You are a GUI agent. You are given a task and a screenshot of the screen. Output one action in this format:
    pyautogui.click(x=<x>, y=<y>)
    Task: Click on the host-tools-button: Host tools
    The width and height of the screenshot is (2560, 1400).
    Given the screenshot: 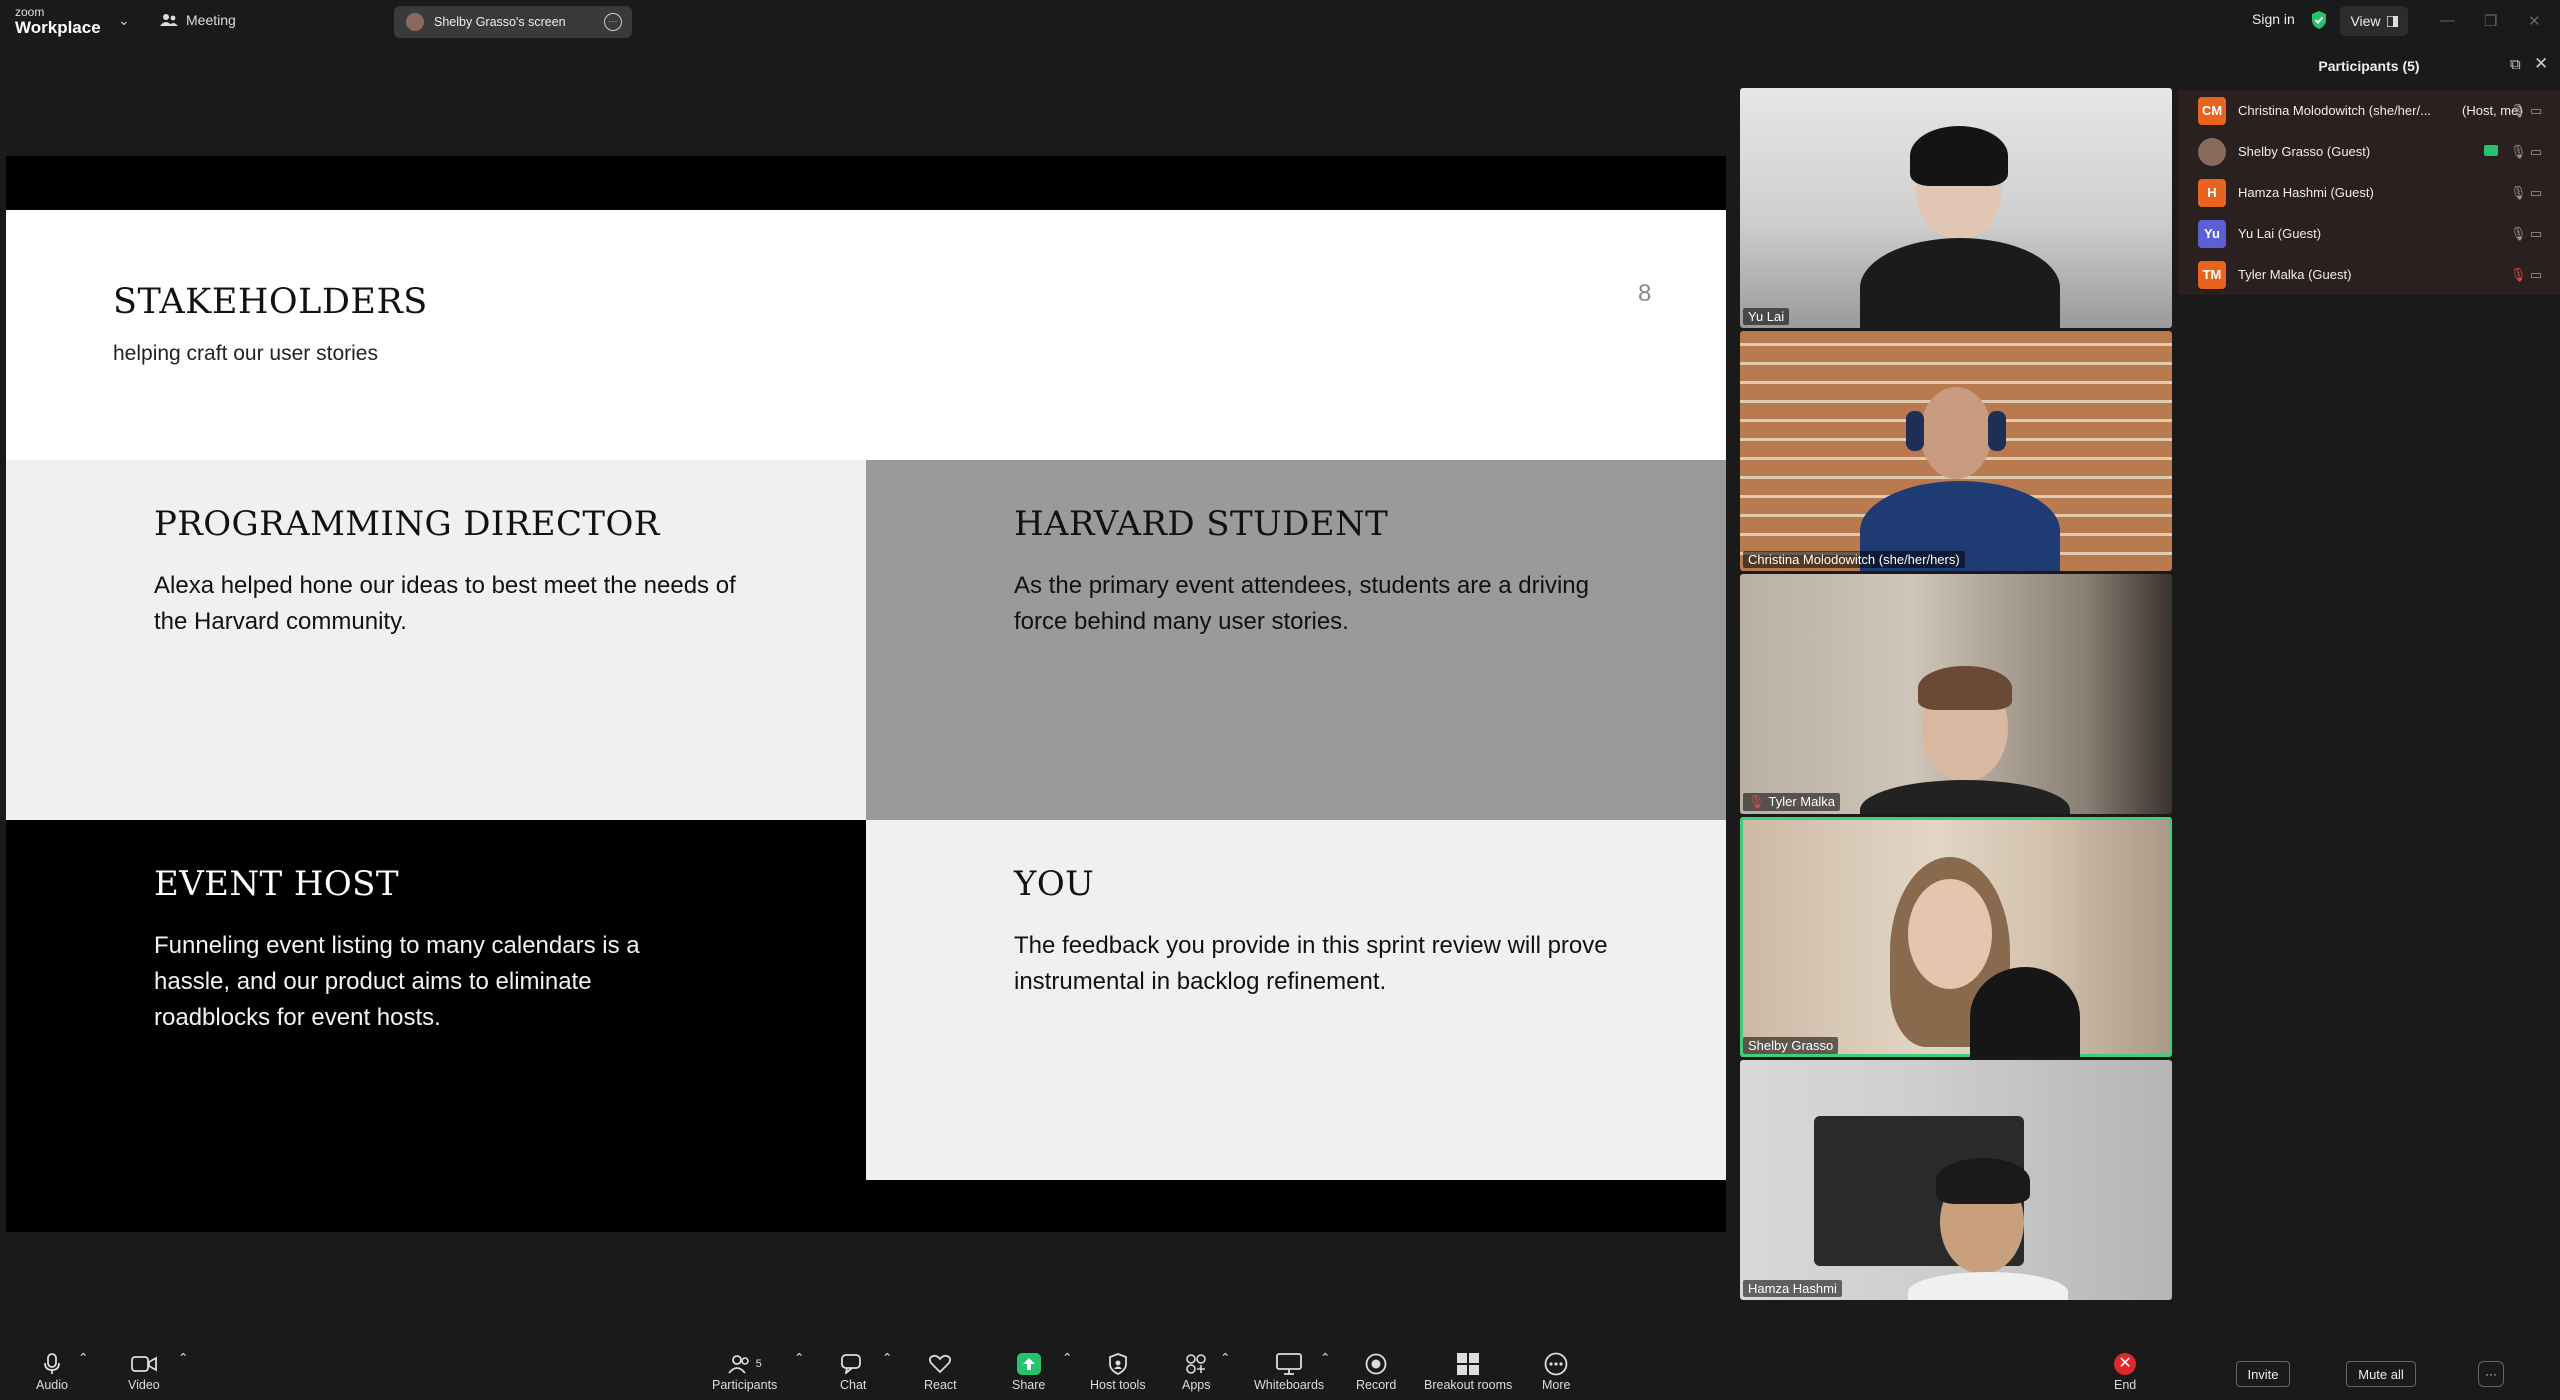 What is the action you would take?
    pyautogui.click(x=1118, y=1371)
    